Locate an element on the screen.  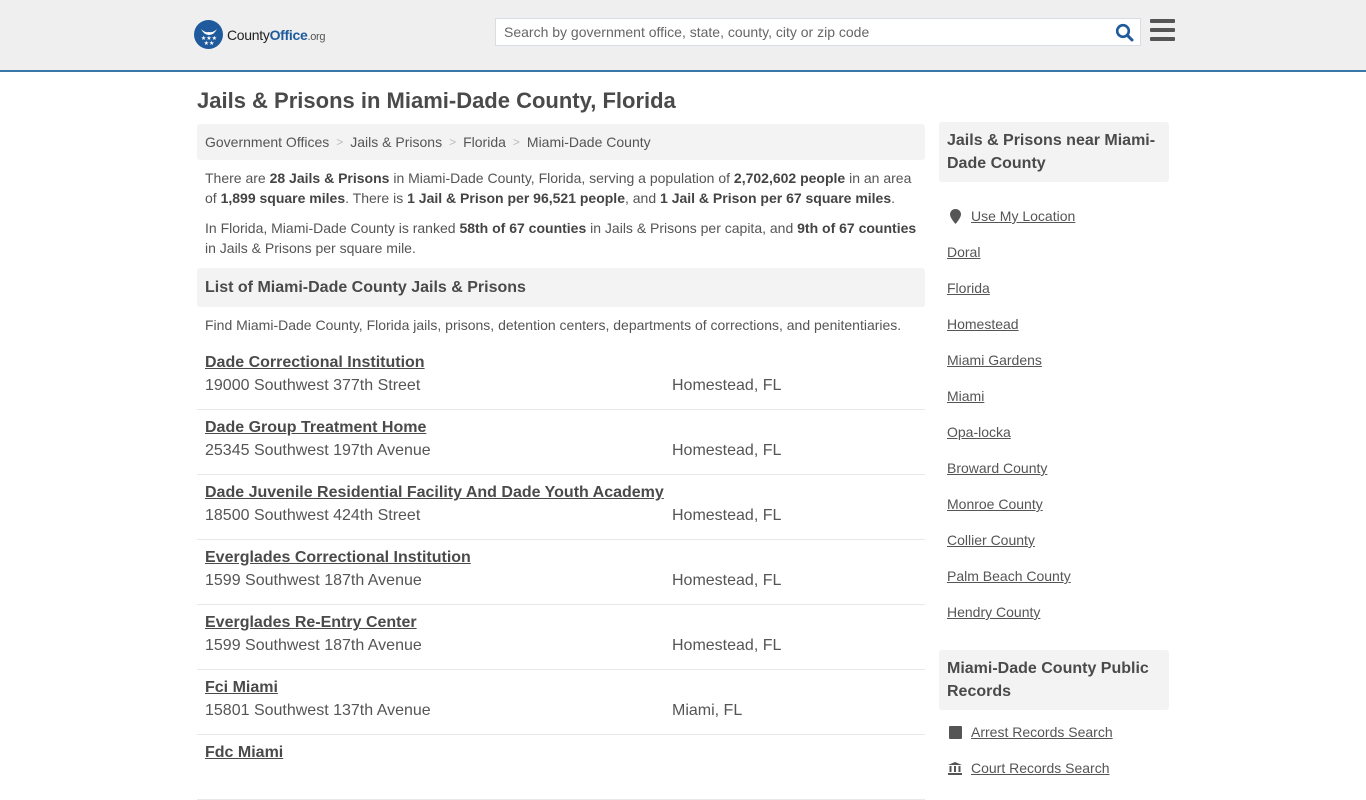
facility-city: Miami, FL is located at coordinates (707, 710).